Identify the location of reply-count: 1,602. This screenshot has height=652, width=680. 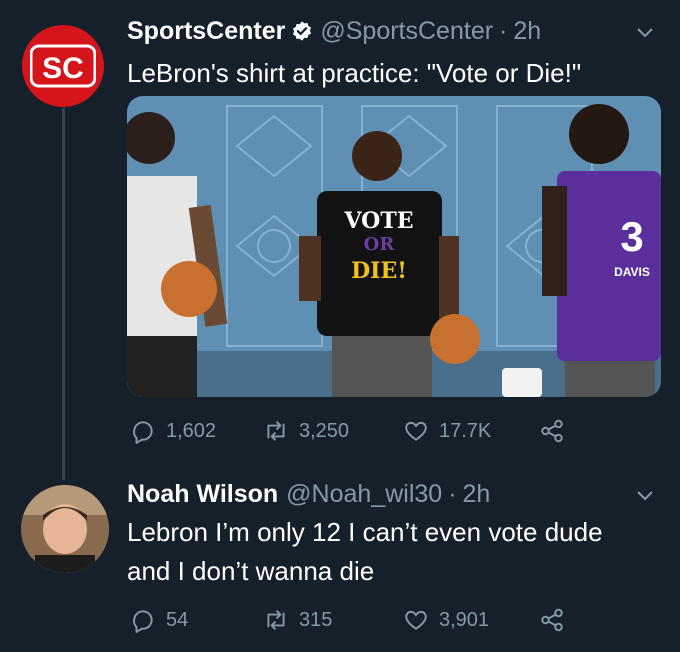
(191, 430).